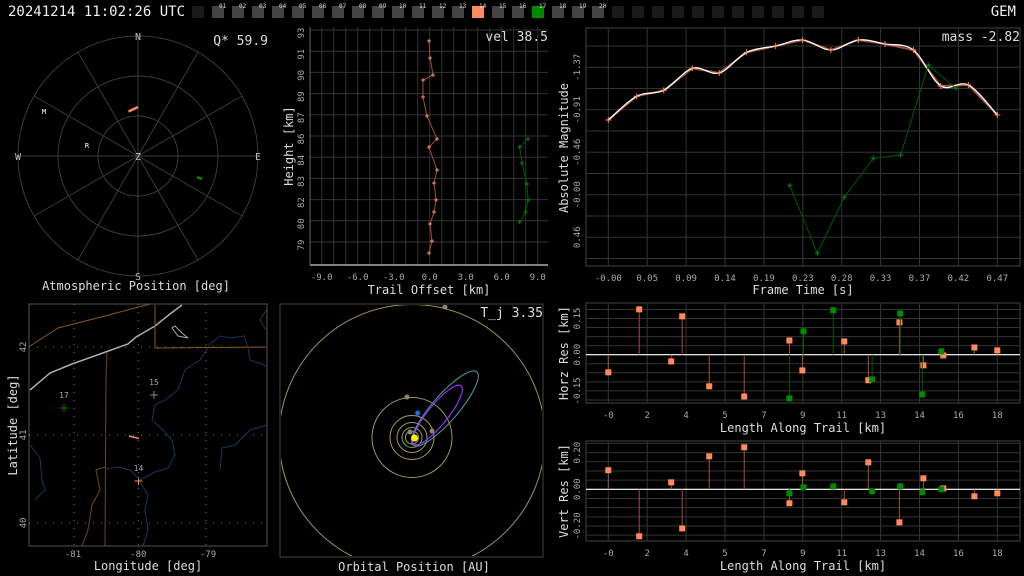 The image size is (1024, 576). Describe the element at coordinates (881, 279) in the screenshot. I see `x-tick-label: 0.33` at that location.